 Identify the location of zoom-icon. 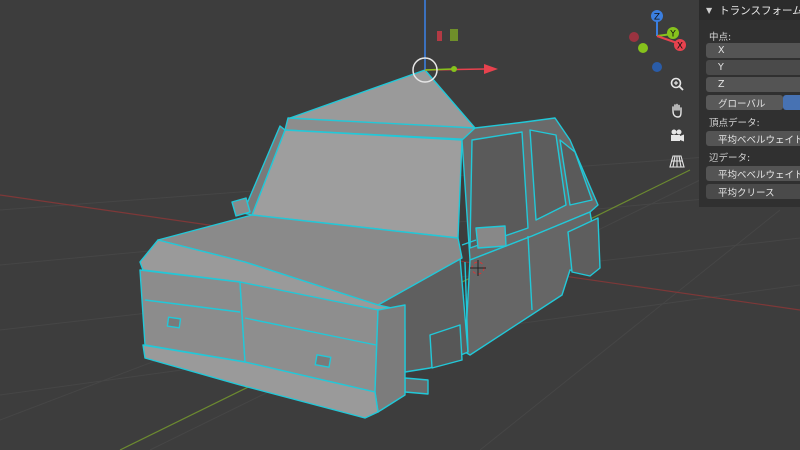
(680, 87).